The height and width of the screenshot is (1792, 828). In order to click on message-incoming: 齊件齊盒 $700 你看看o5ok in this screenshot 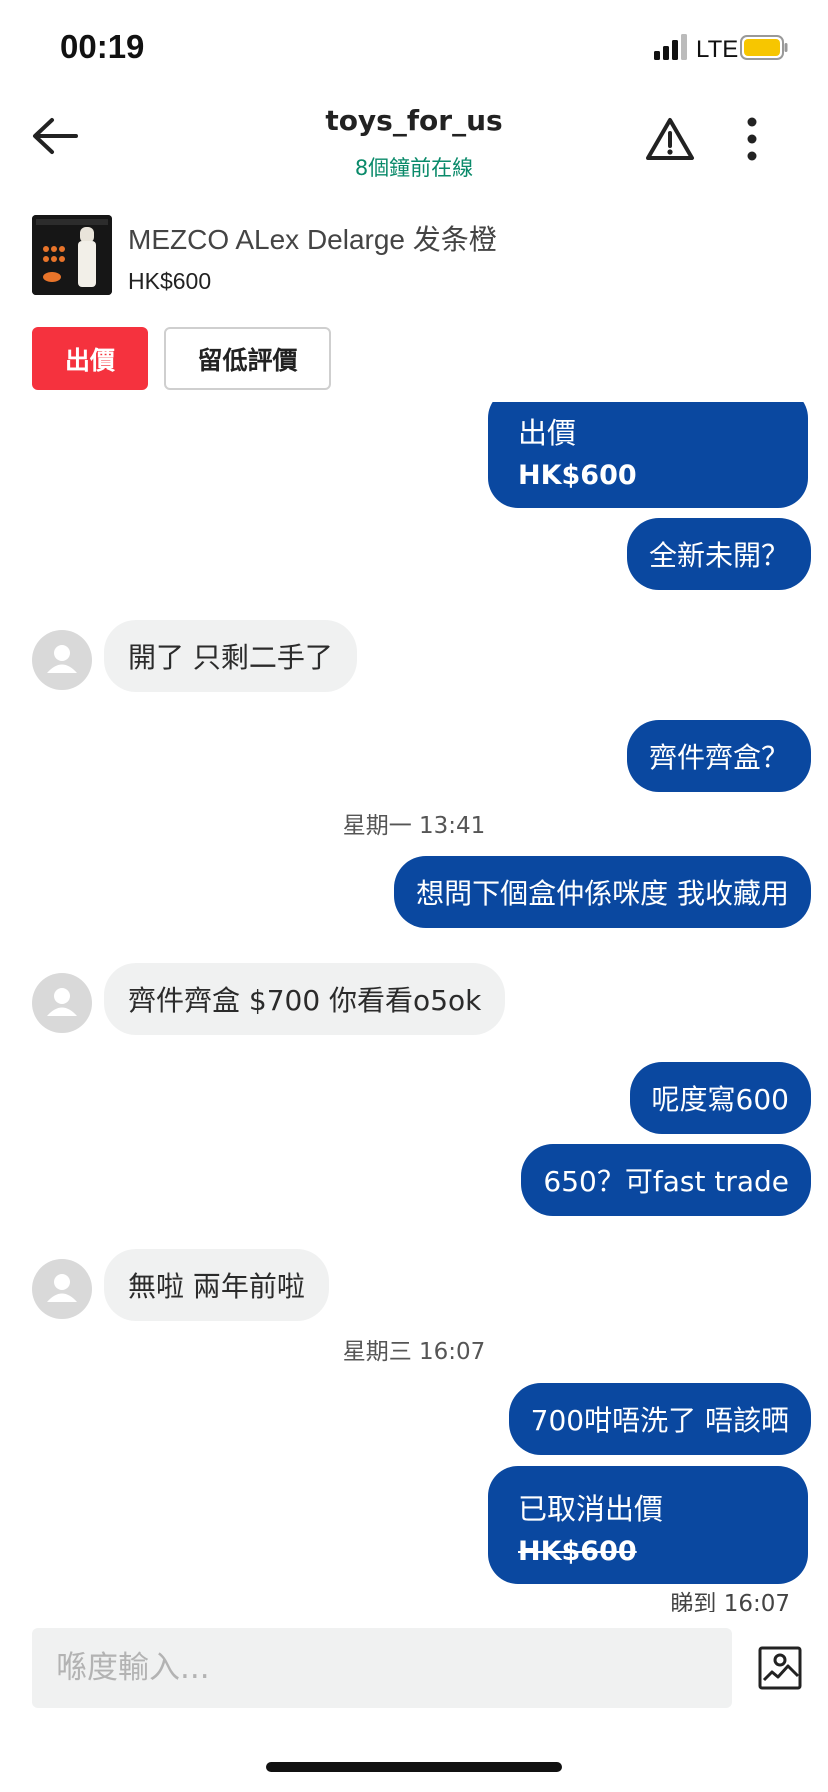, I will do `click(305, 999)`.